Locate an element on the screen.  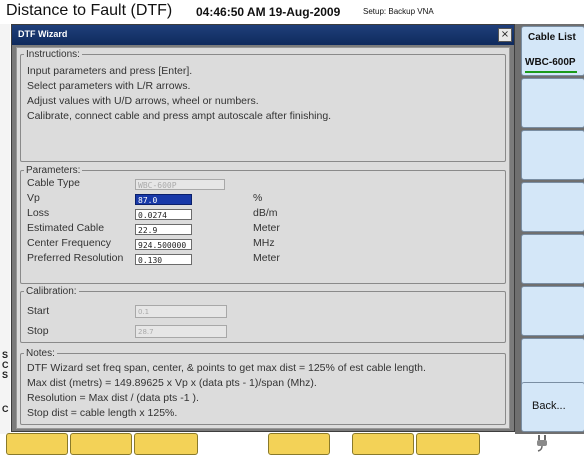
parameters-legend: Parameters: is located at coordinates (53, 170).